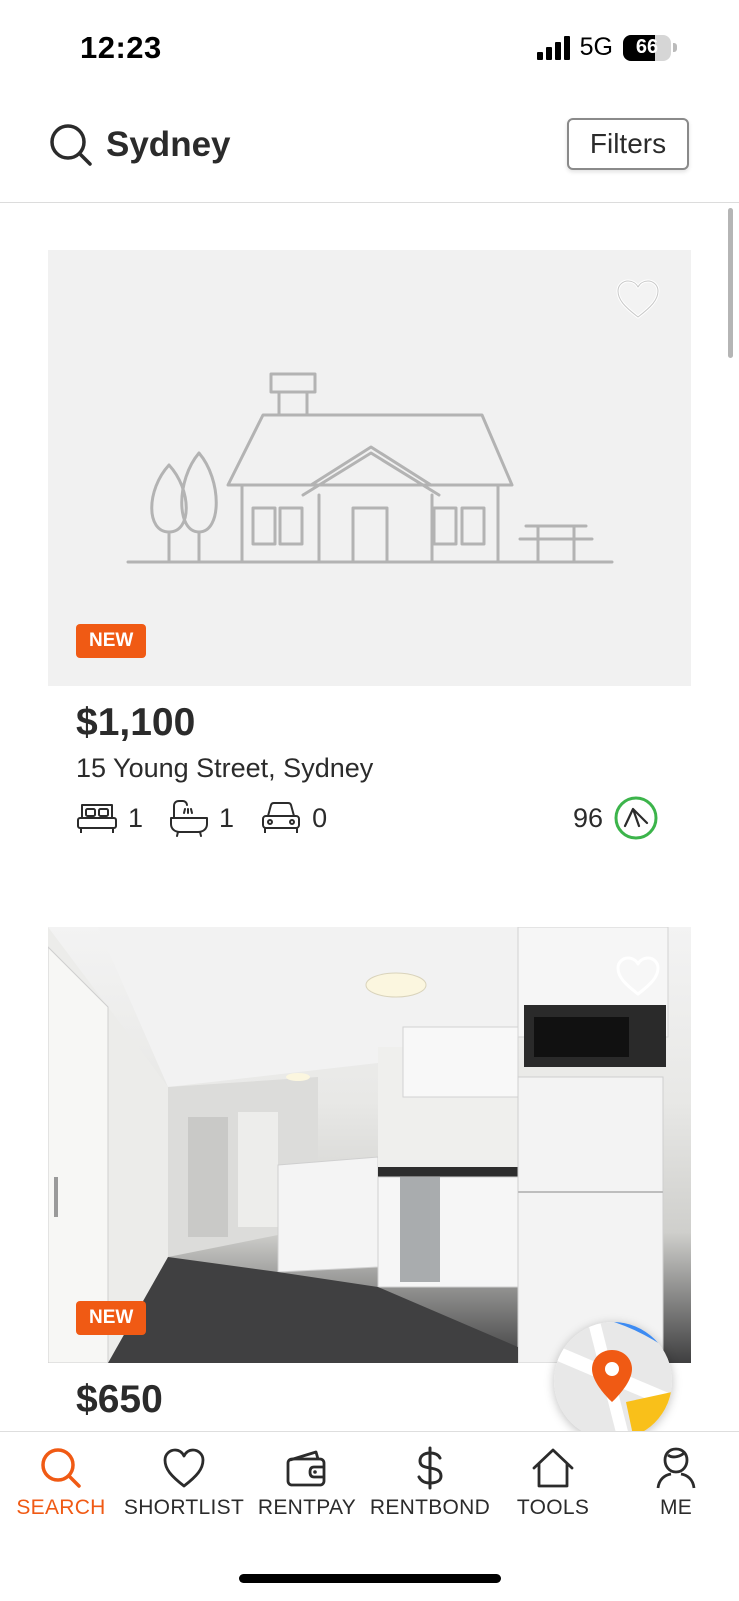 The image size is (739, 1601). I want to click on house-placeholder-illustration, so click(370, 468).